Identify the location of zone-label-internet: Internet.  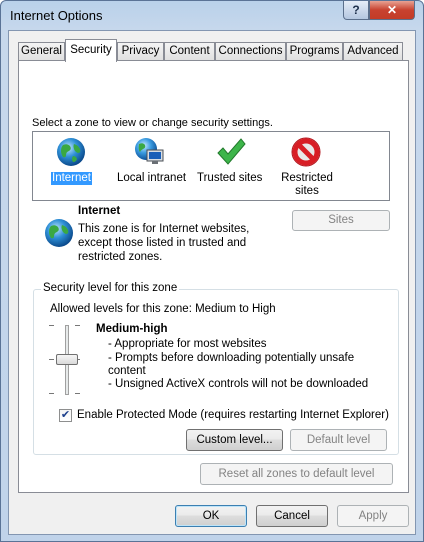
(71, 178).